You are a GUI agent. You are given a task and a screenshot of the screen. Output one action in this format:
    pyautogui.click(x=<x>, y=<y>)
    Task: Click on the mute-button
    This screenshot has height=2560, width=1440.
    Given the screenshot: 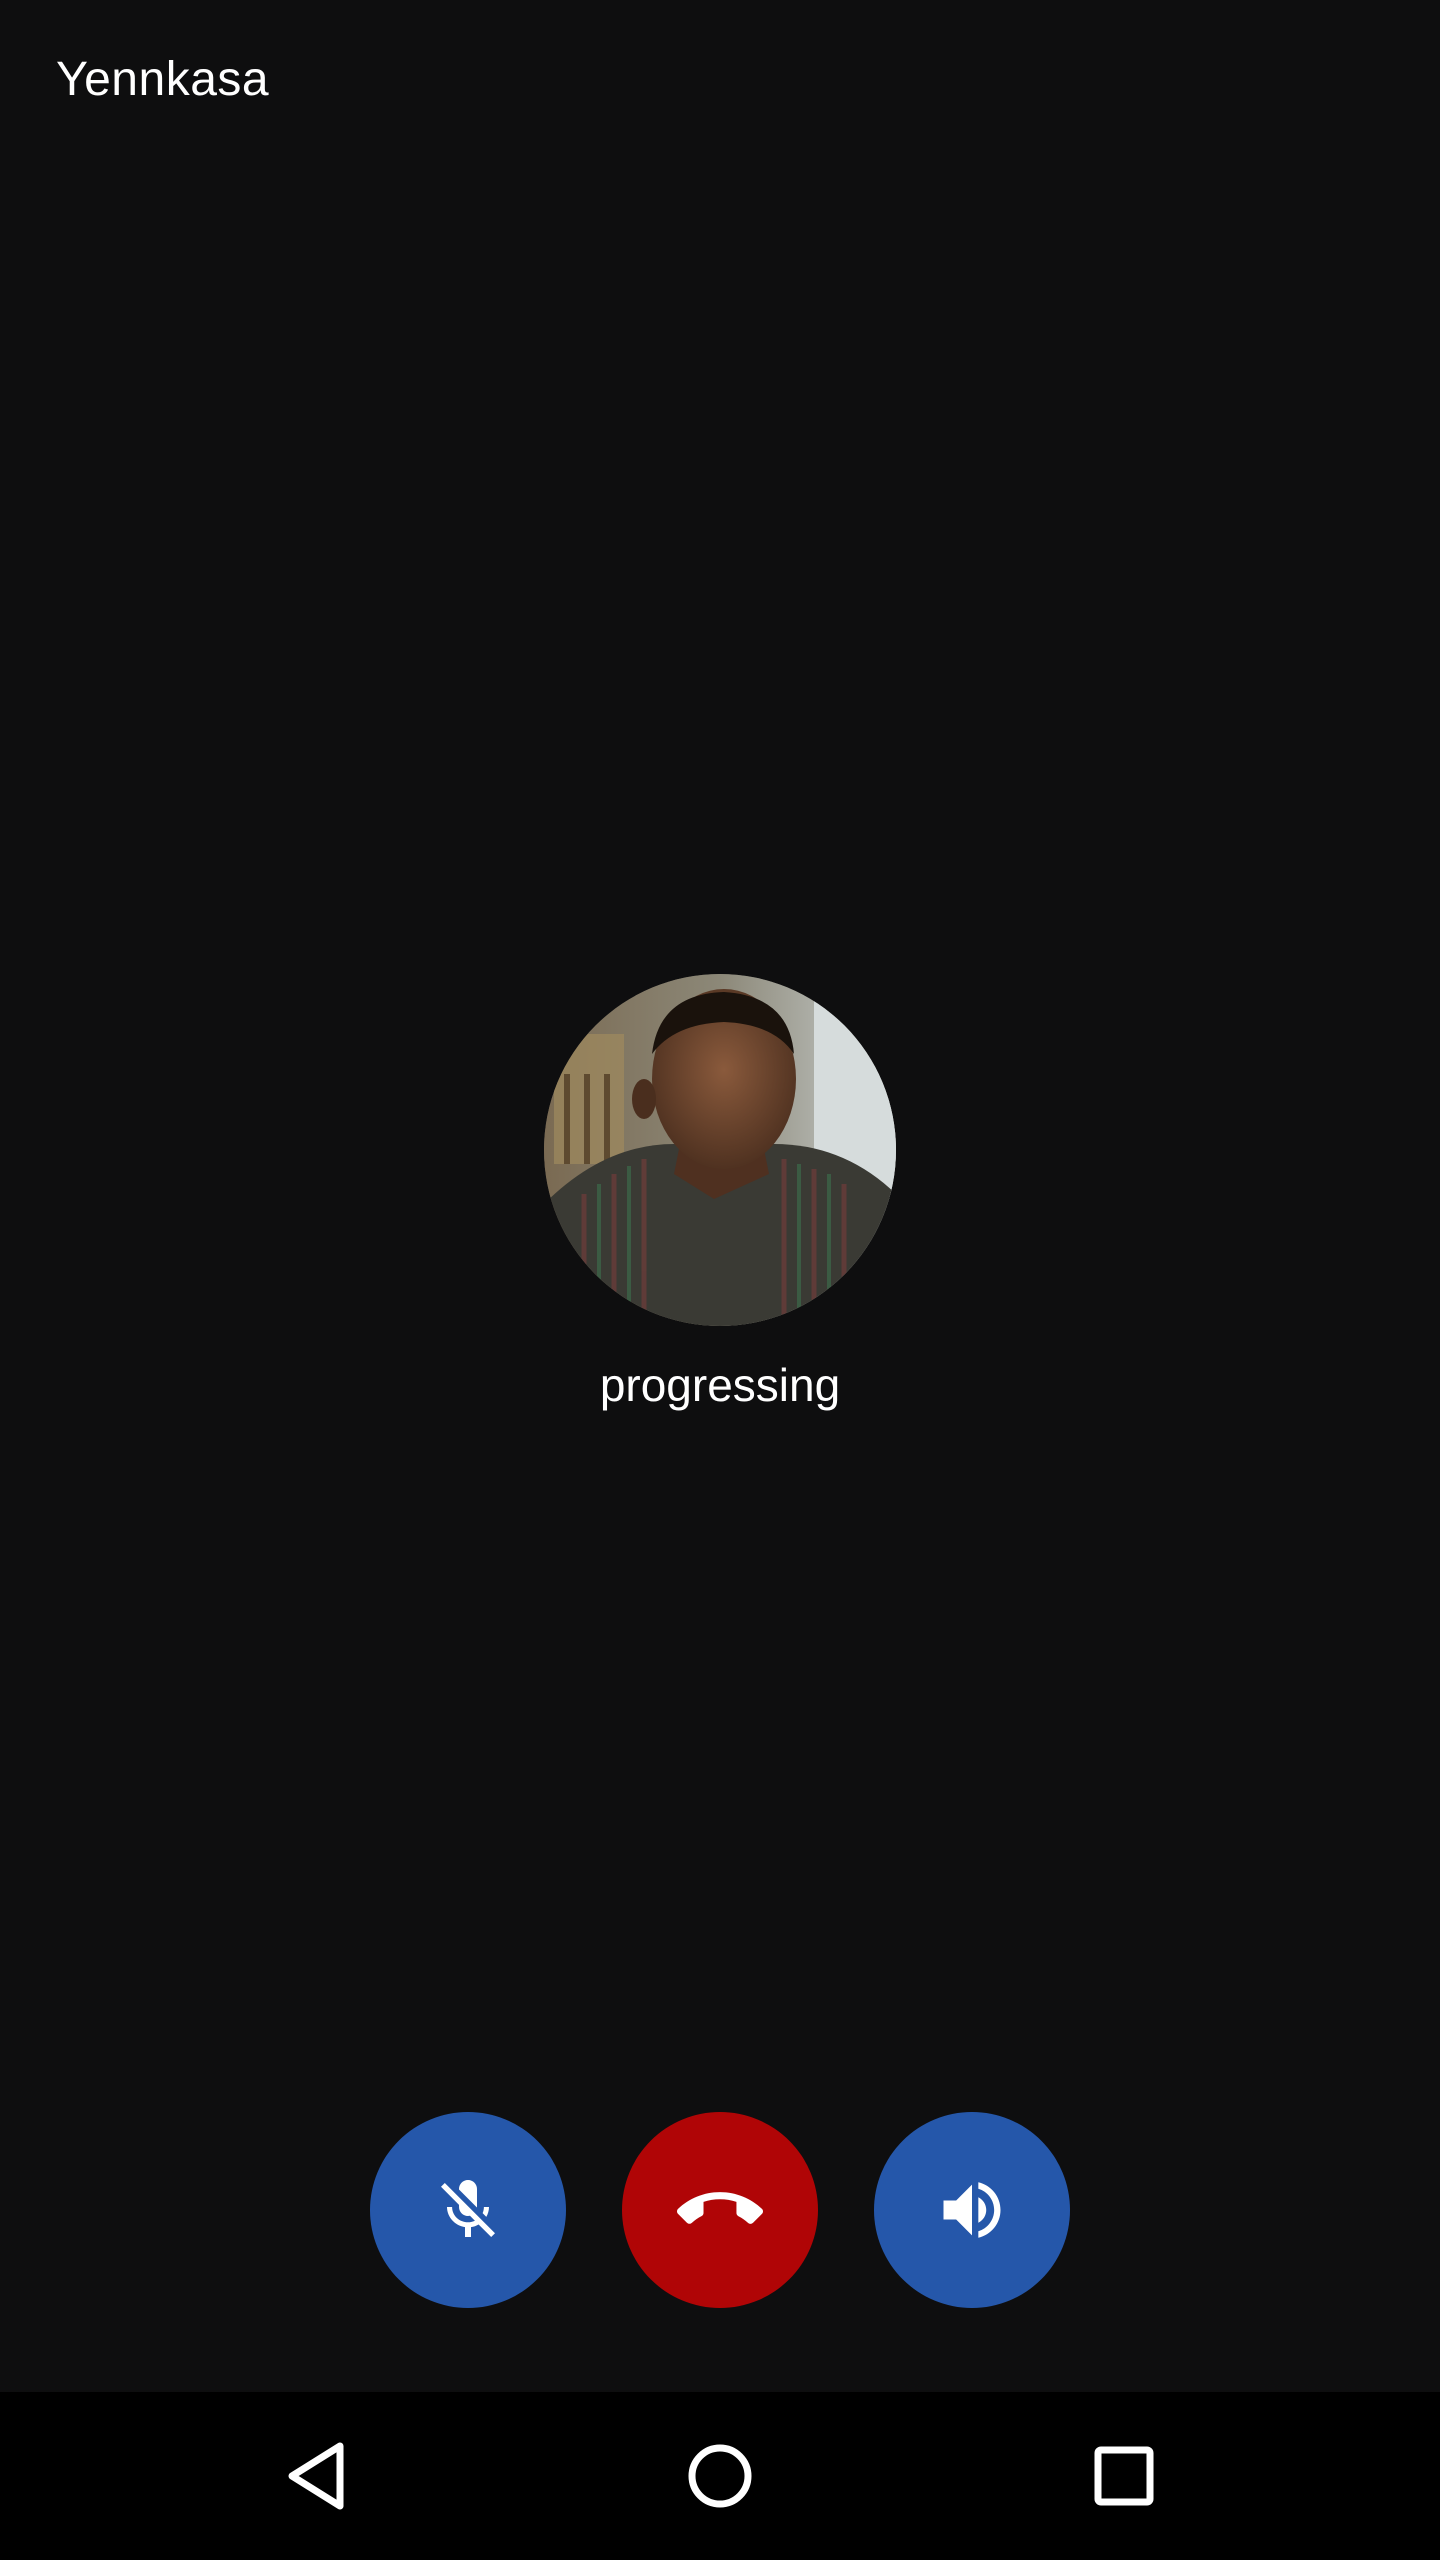 What is the action you would take?
    pyautogui.click(x=468, y=2210)
    